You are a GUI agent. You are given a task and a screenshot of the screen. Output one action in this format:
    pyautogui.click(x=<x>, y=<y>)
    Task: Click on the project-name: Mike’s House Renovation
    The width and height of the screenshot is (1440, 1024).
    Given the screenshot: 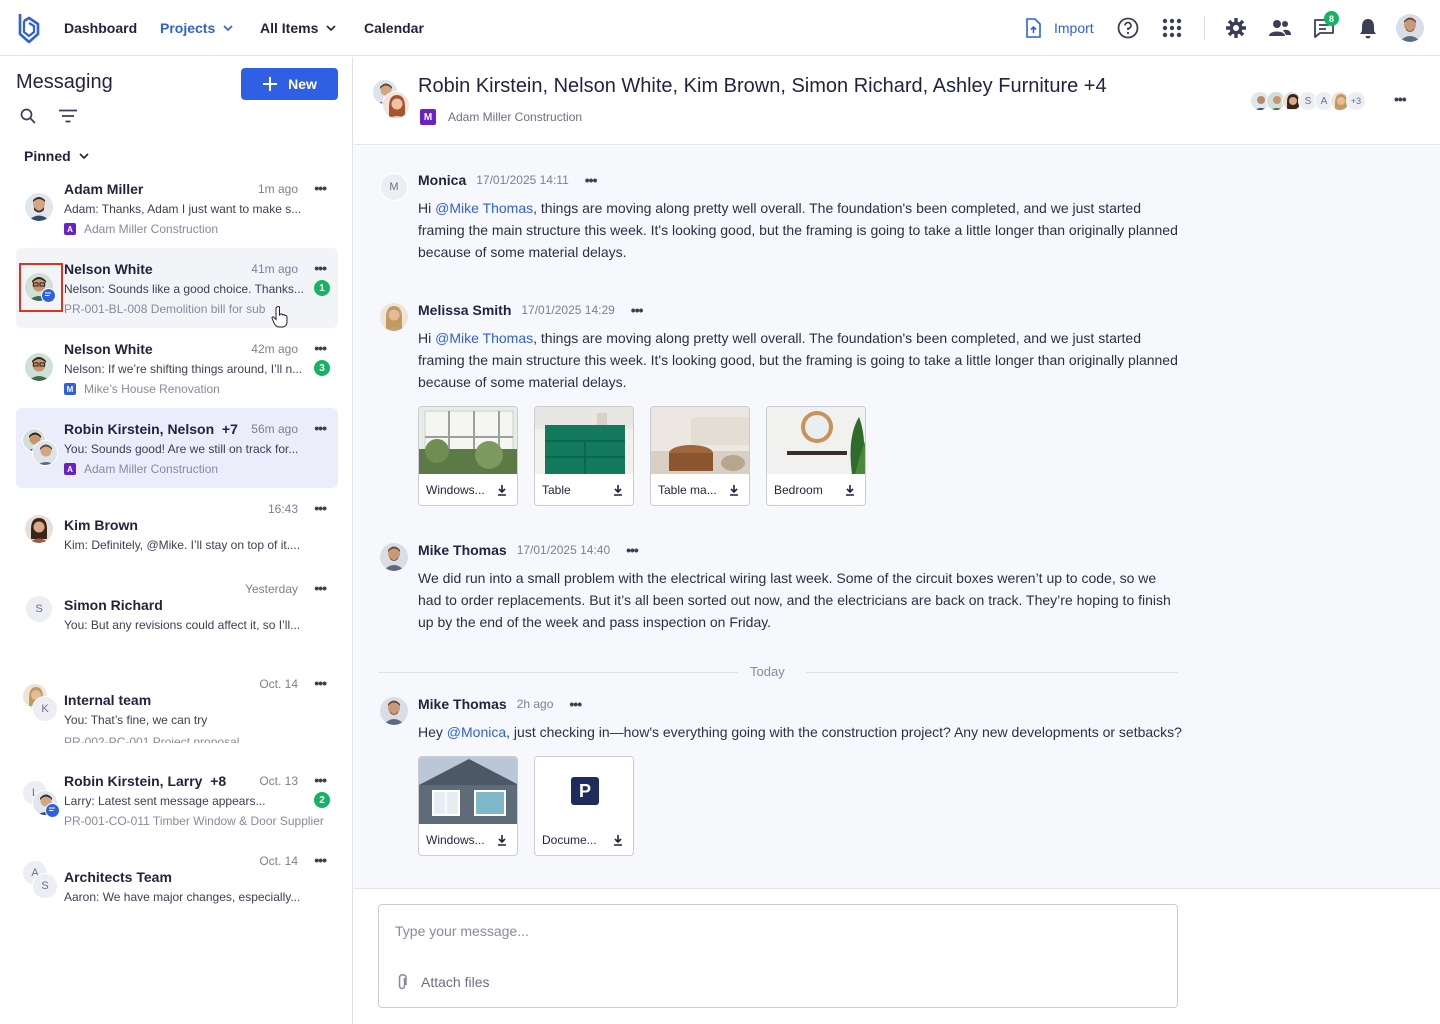 What is the action you would take?
    pyautogui.click(x=152, y=389)
    